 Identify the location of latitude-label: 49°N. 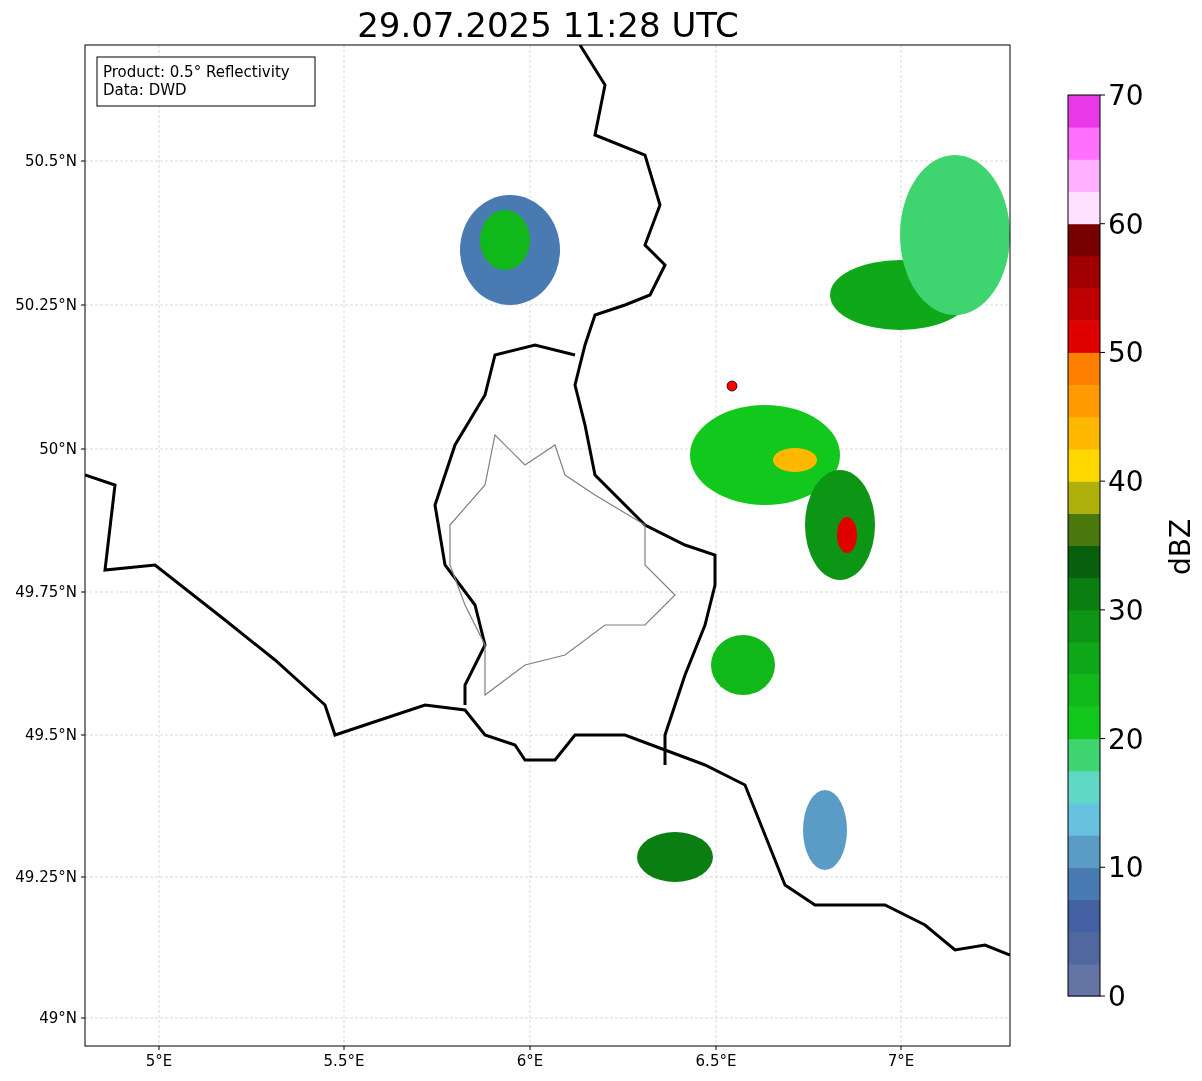
(58, 1018).